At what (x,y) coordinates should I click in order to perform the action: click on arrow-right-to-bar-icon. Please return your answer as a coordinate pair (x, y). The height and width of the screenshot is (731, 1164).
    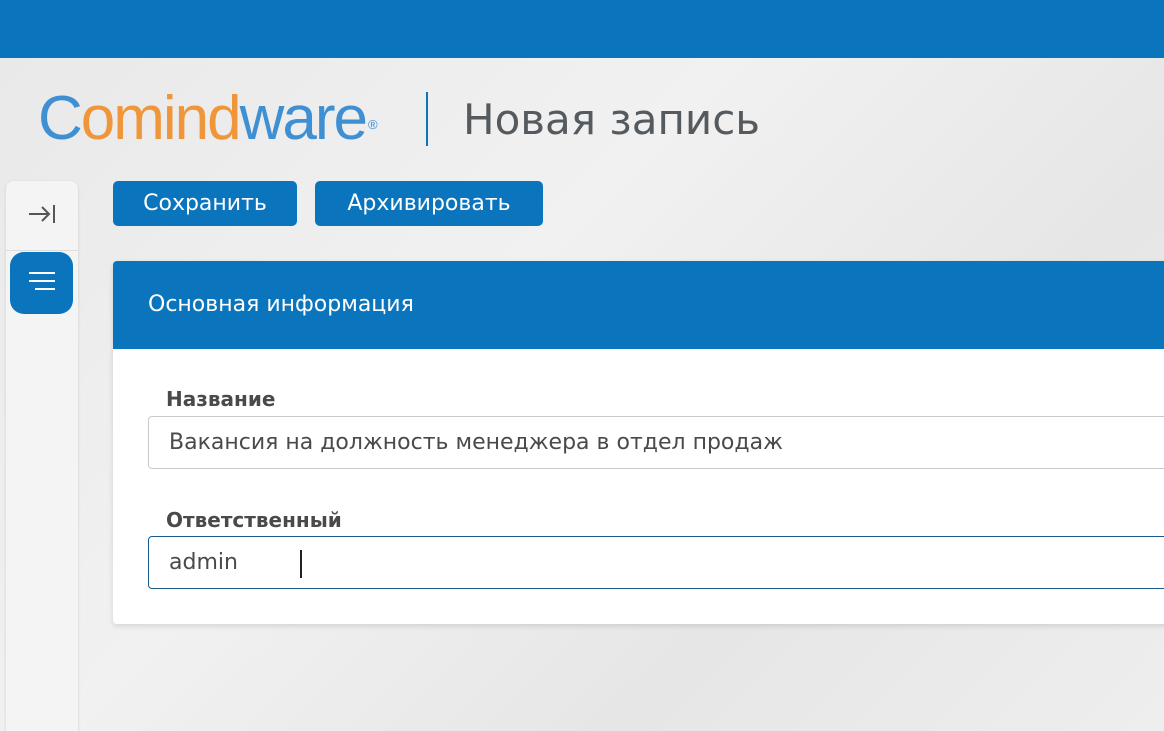
    Looking at the image, I should click on (42, 216).